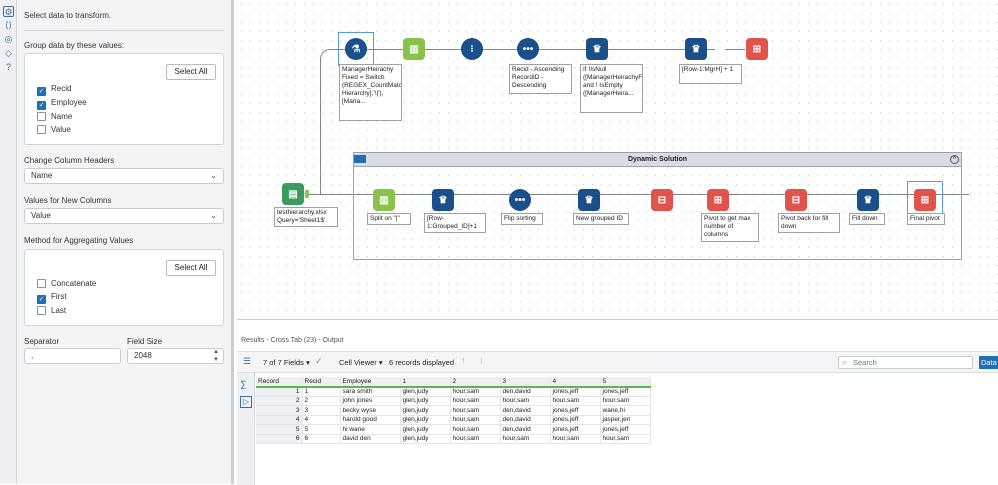 The height and width of the screenshot is (485, 998). What do you see at coordinates (54, 117) in the screenshot?
I see `group-field-name: Name` at bounding box center [54, 117].